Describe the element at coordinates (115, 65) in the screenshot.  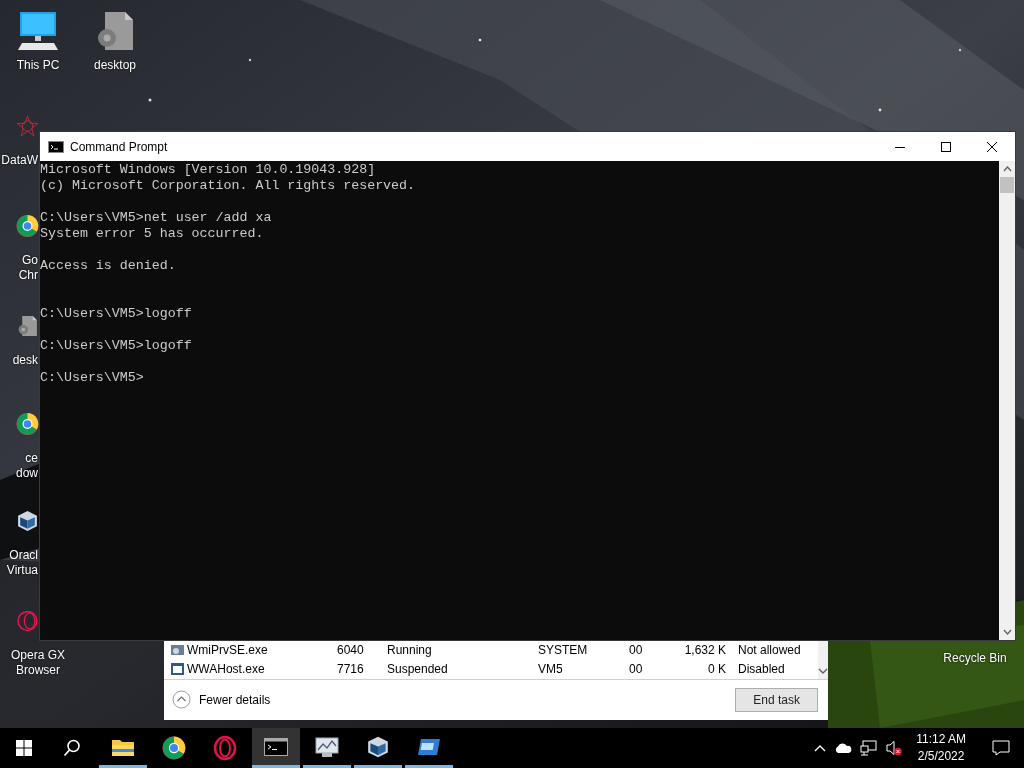
I see `icon-label: desktop` at that location.